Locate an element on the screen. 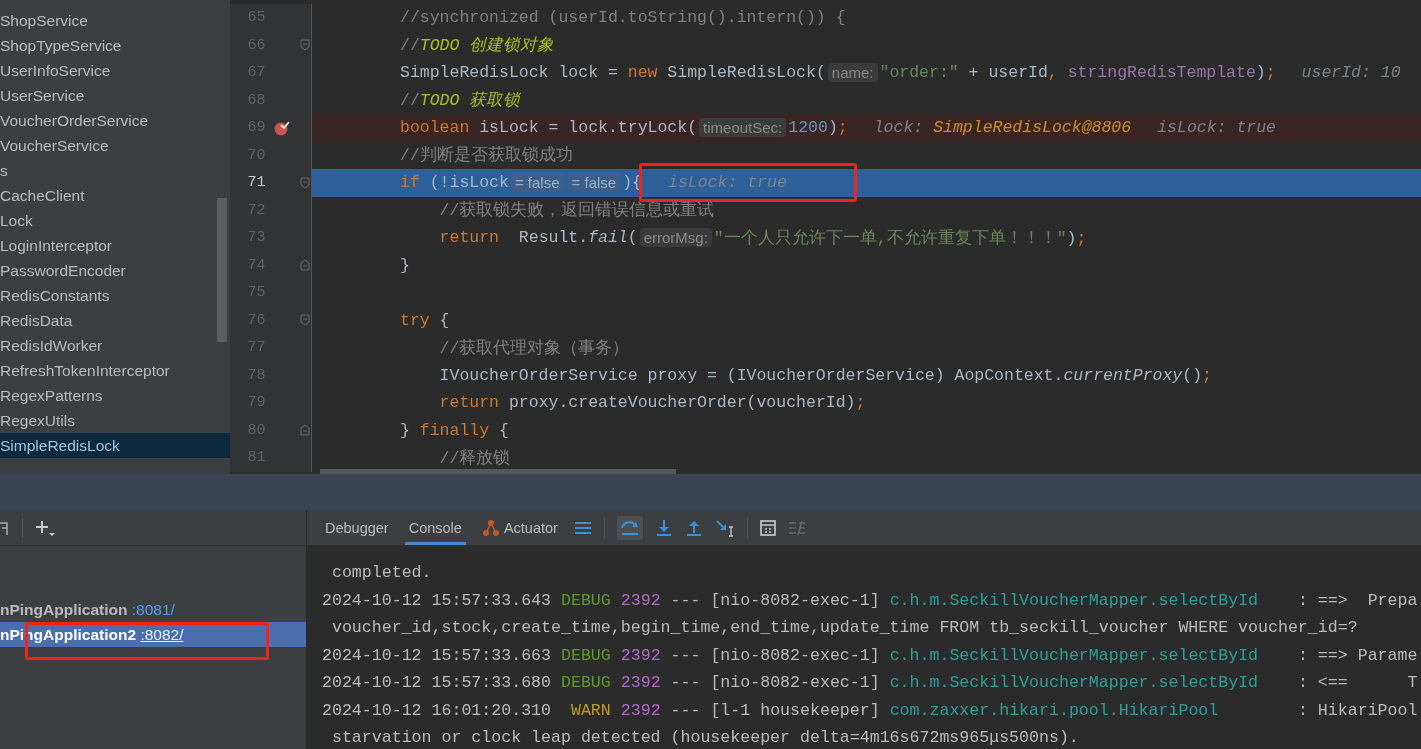 The height and width of the screenshot is (749, 1421). tree-item: RegexPatterns is located at coordinates (115, 395).